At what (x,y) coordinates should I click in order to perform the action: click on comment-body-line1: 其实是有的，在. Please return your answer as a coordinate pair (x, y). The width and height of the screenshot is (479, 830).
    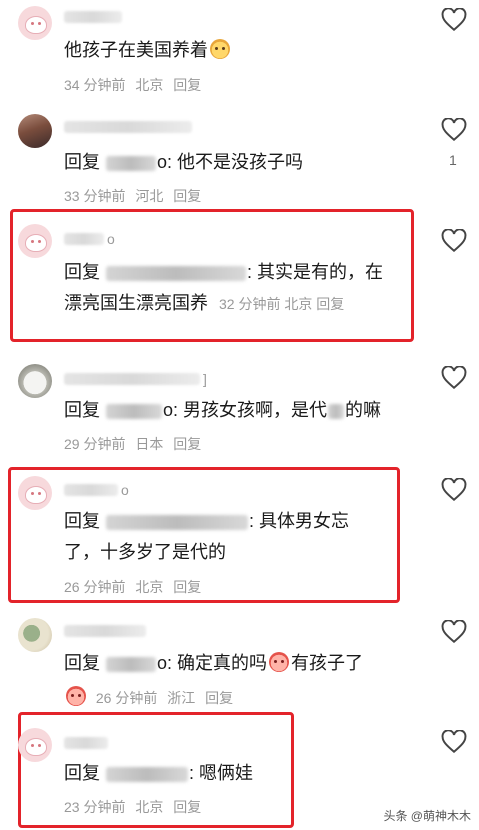
    Looking at the image, I should click on (320, 272).